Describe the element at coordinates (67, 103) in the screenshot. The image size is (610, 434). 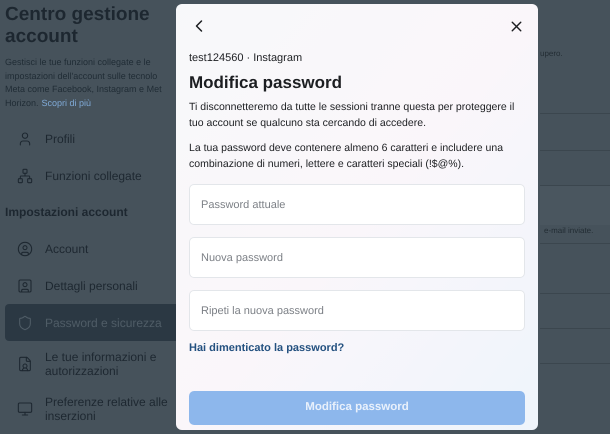
I see `learn-more-link: Scopri di più` at that location.